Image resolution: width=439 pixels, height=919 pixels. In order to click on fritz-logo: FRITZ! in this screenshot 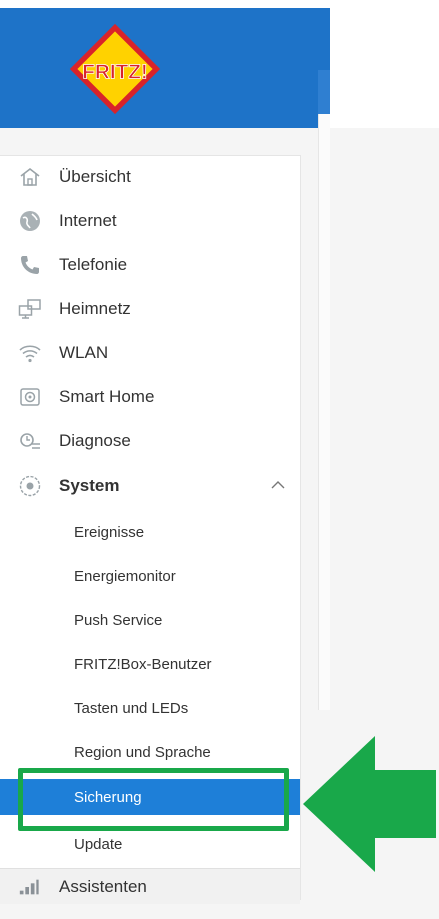, I will do `click(115, 69)`.